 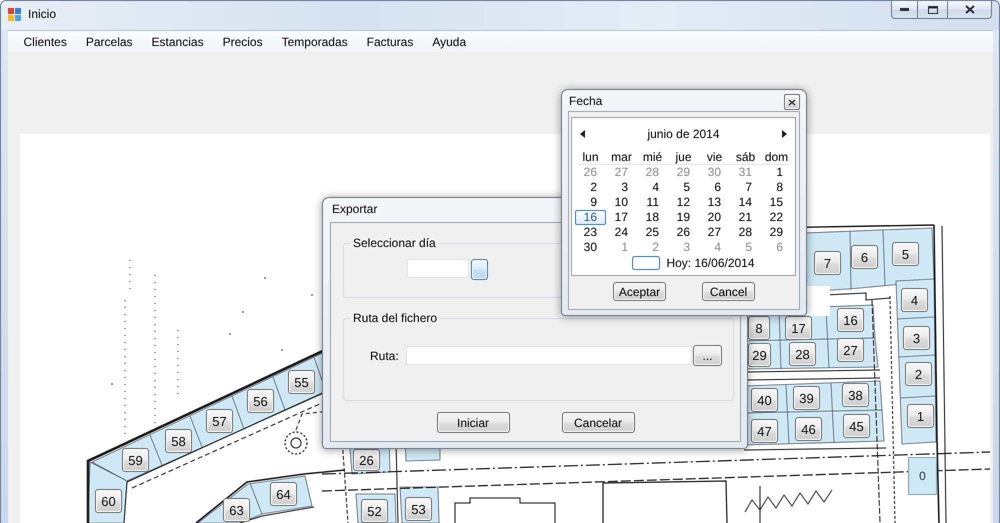 I want to click on right-arrow-icon, so click(x=784, y=134).